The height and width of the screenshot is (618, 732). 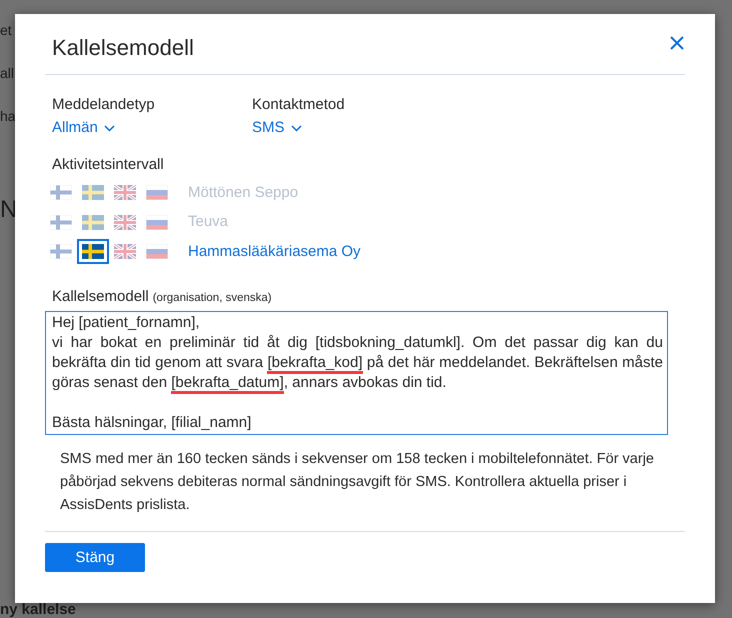 I want to click on underlined-token: [bekrafta_datum], so click(x=227, y=384).